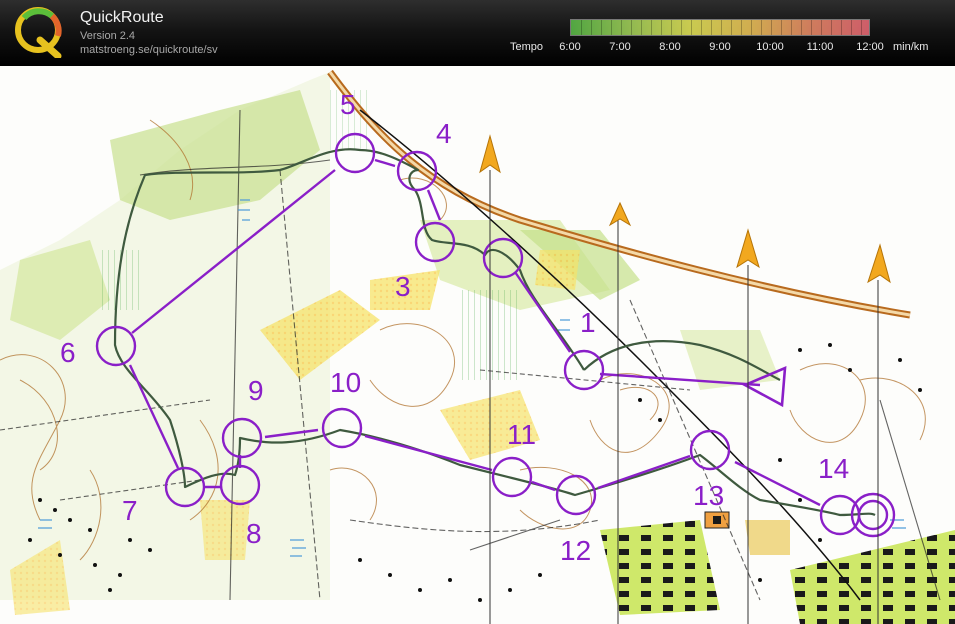 The image size is (955, 624). What do you see at coordinates (108, 36) in the screenshot?
I see `app-version: Version 2.4` at bounding box center [108, 36].